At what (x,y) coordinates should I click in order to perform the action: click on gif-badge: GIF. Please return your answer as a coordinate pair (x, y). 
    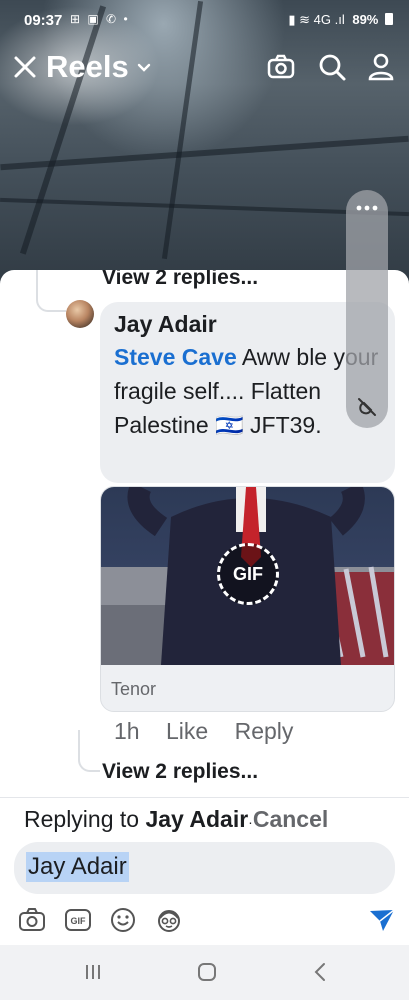
    Looking at the image, I should click on (248, 574).